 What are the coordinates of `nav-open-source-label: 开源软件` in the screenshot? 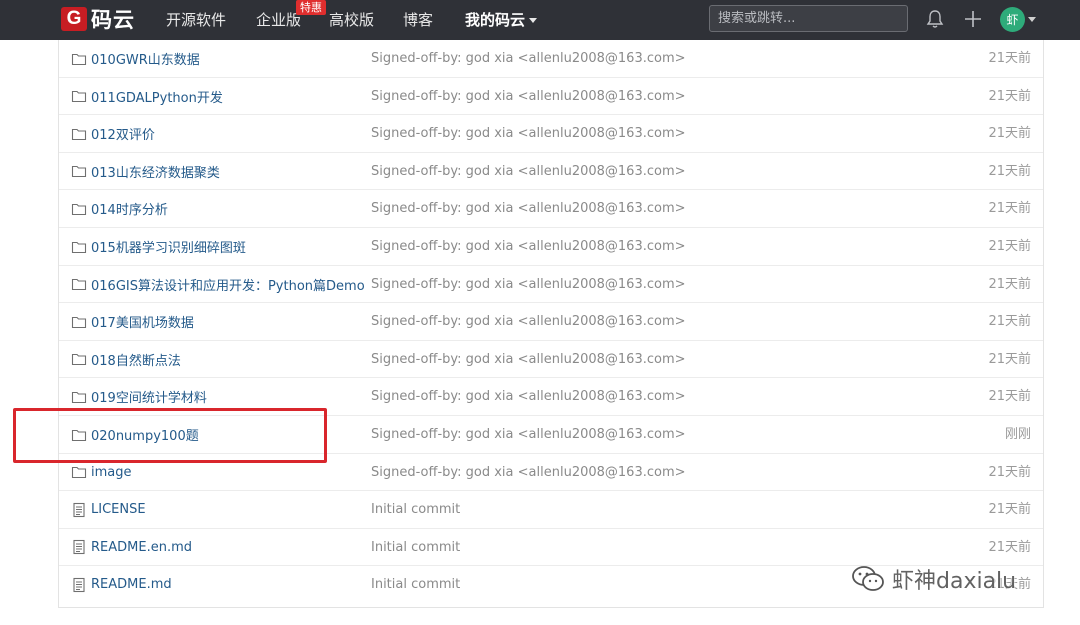 It's located at (196, 20).